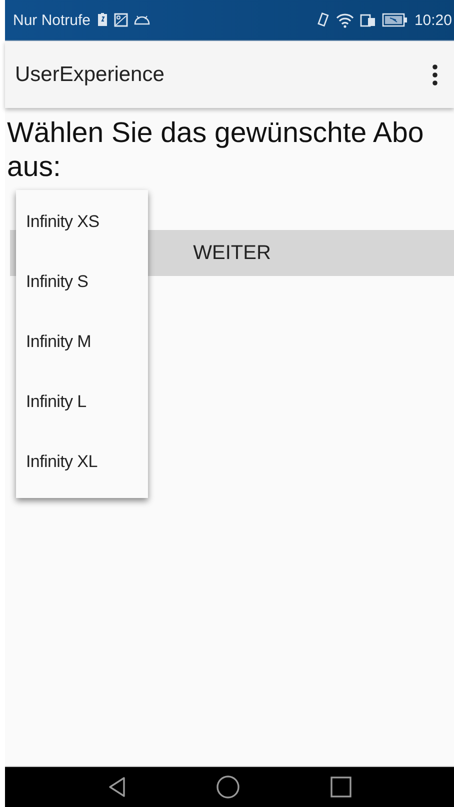 The image size is (454, 807). I want to click on sim-icon, so click(368, 20).